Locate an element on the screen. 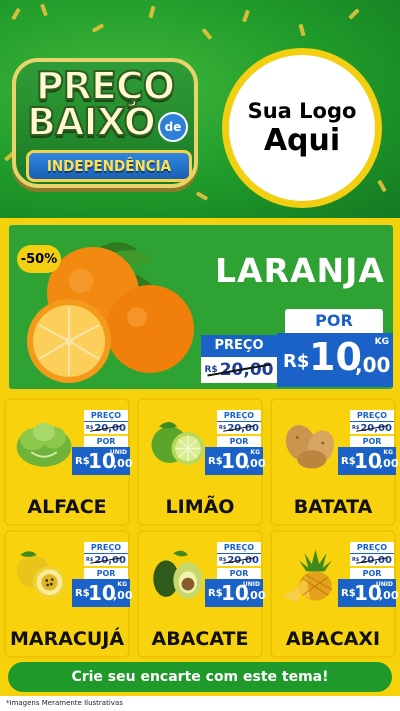 This screenshot has width=400, height=711. campaign-badge: PREÇO BAIXO de INDEPENDÊNCIA is located at coordinates (105, 128).